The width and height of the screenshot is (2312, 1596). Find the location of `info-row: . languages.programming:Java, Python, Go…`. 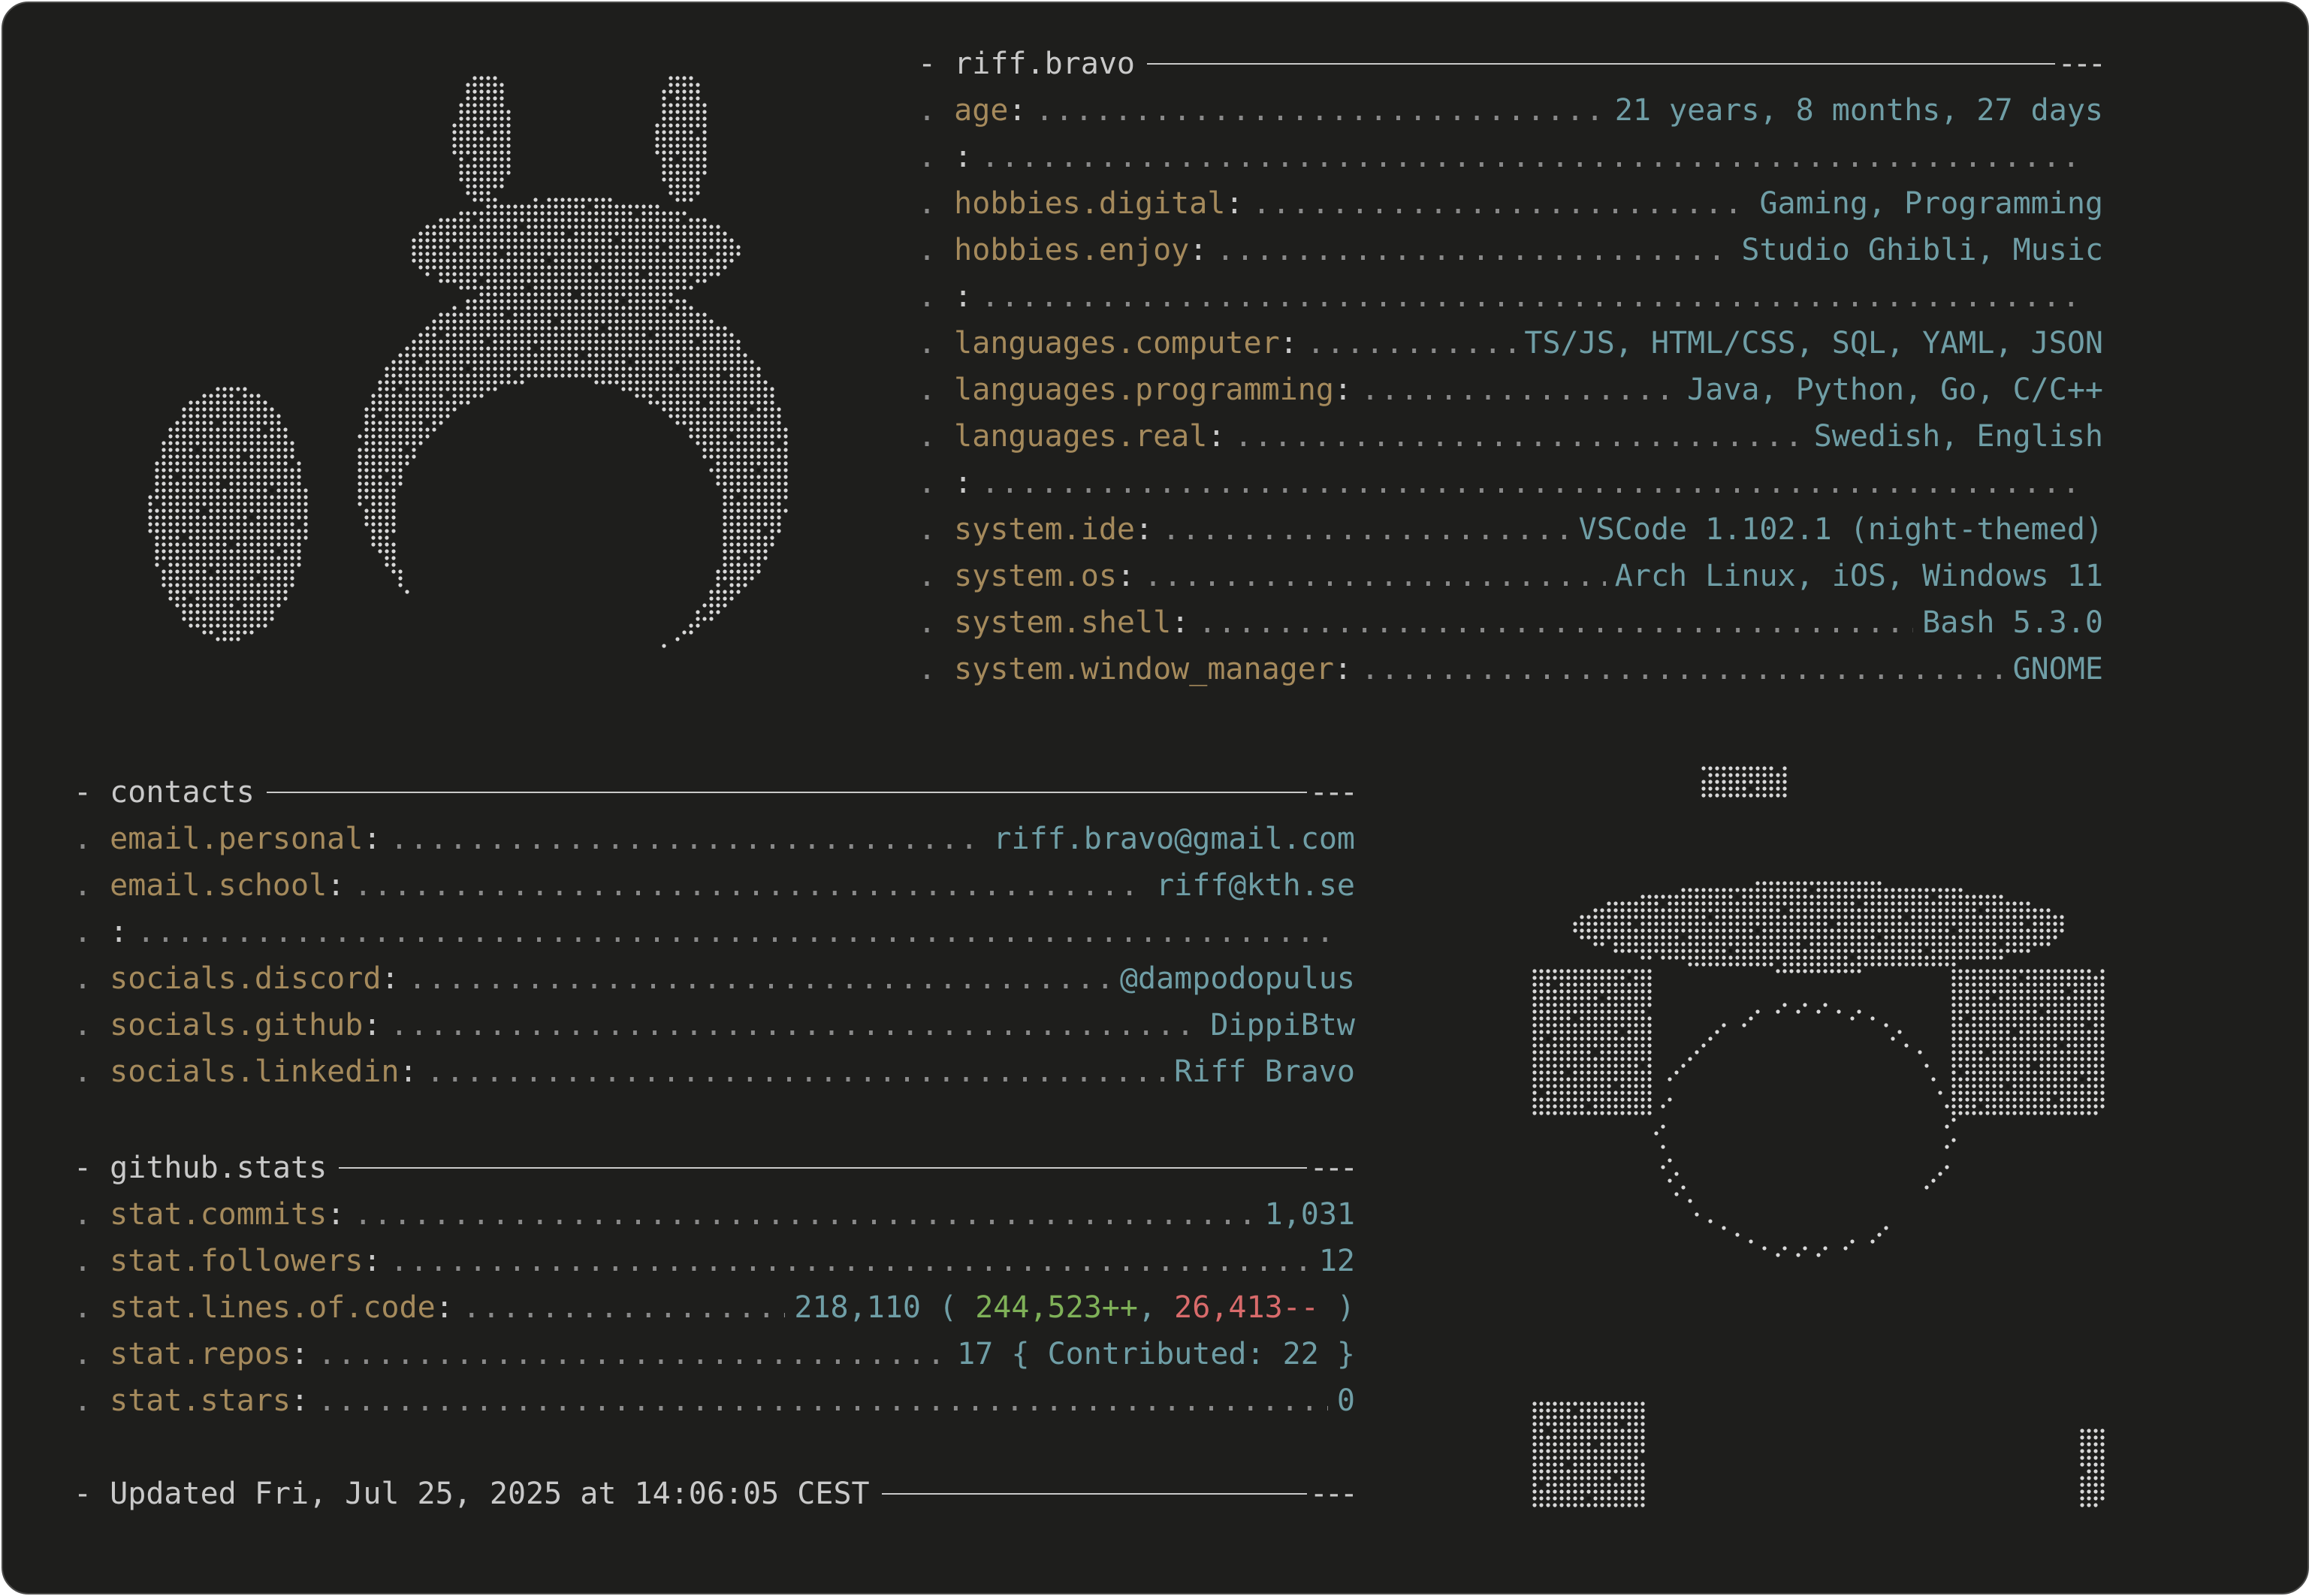

info-row: . languages.programming:Java, Python, Go… is located at coordinates (1510, 390).